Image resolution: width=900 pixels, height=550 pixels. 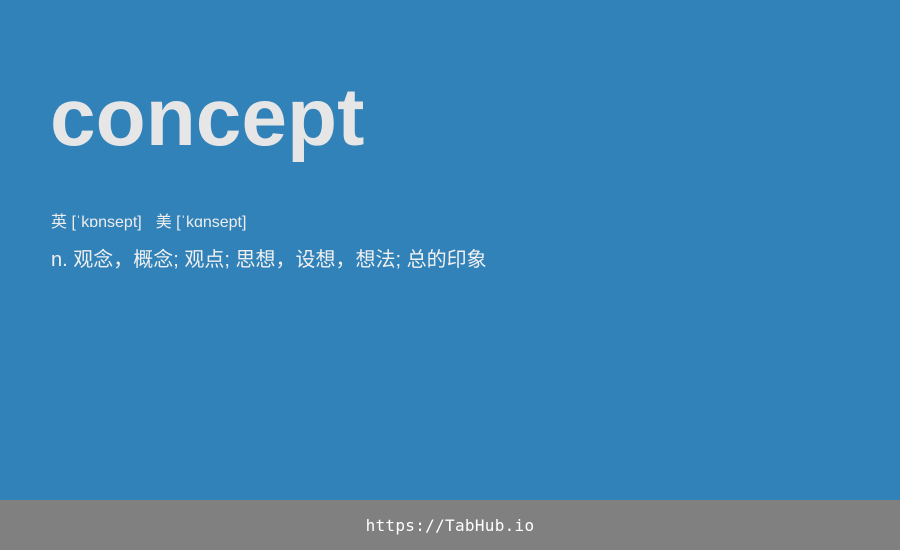 What do you see at coordinates (201, 222) in the screenshot?
I see `us-pronunciation: 美 [ˈkɑnsept]` at bounding box center [201, 222].